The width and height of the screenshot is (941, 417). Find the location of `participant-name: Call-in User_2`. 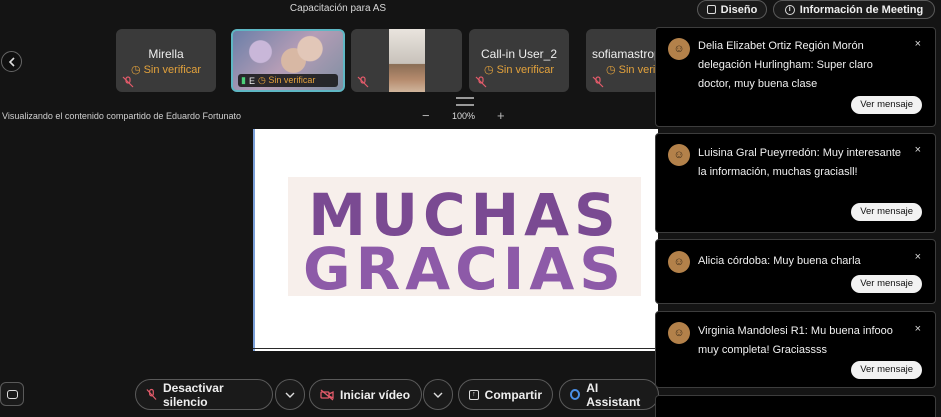

participant-name: Call-in User_2 is located at coordinates (519, 54).